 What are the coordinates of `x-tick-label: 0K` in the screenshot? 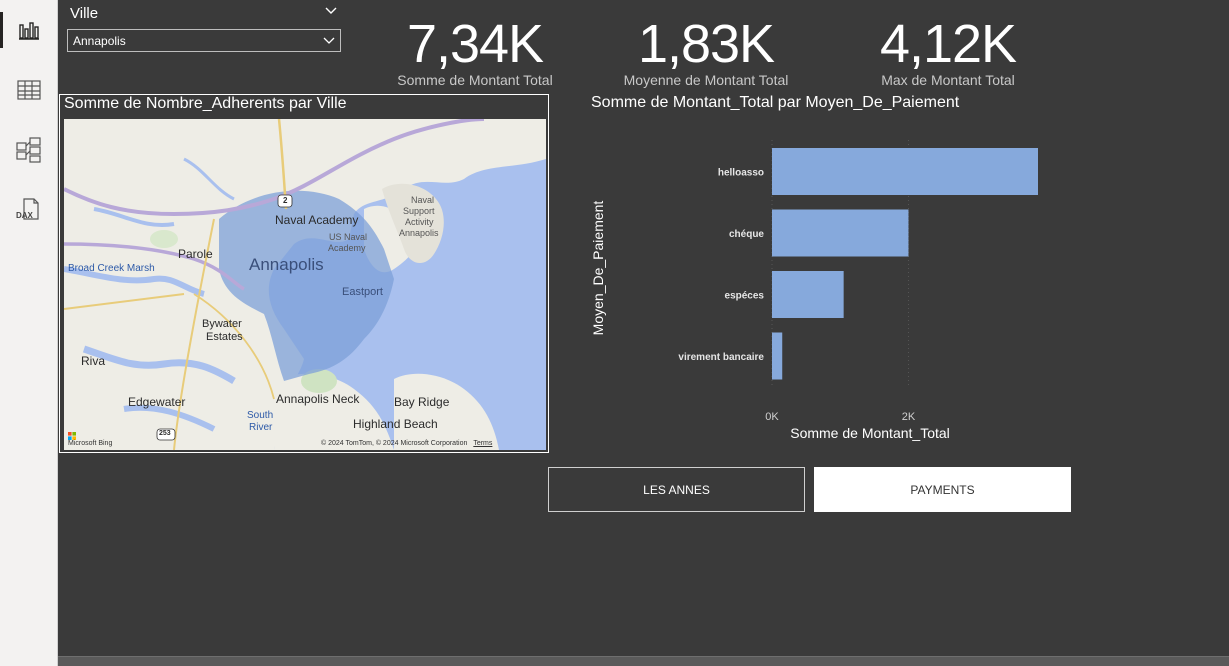 It's located at (772, 417).